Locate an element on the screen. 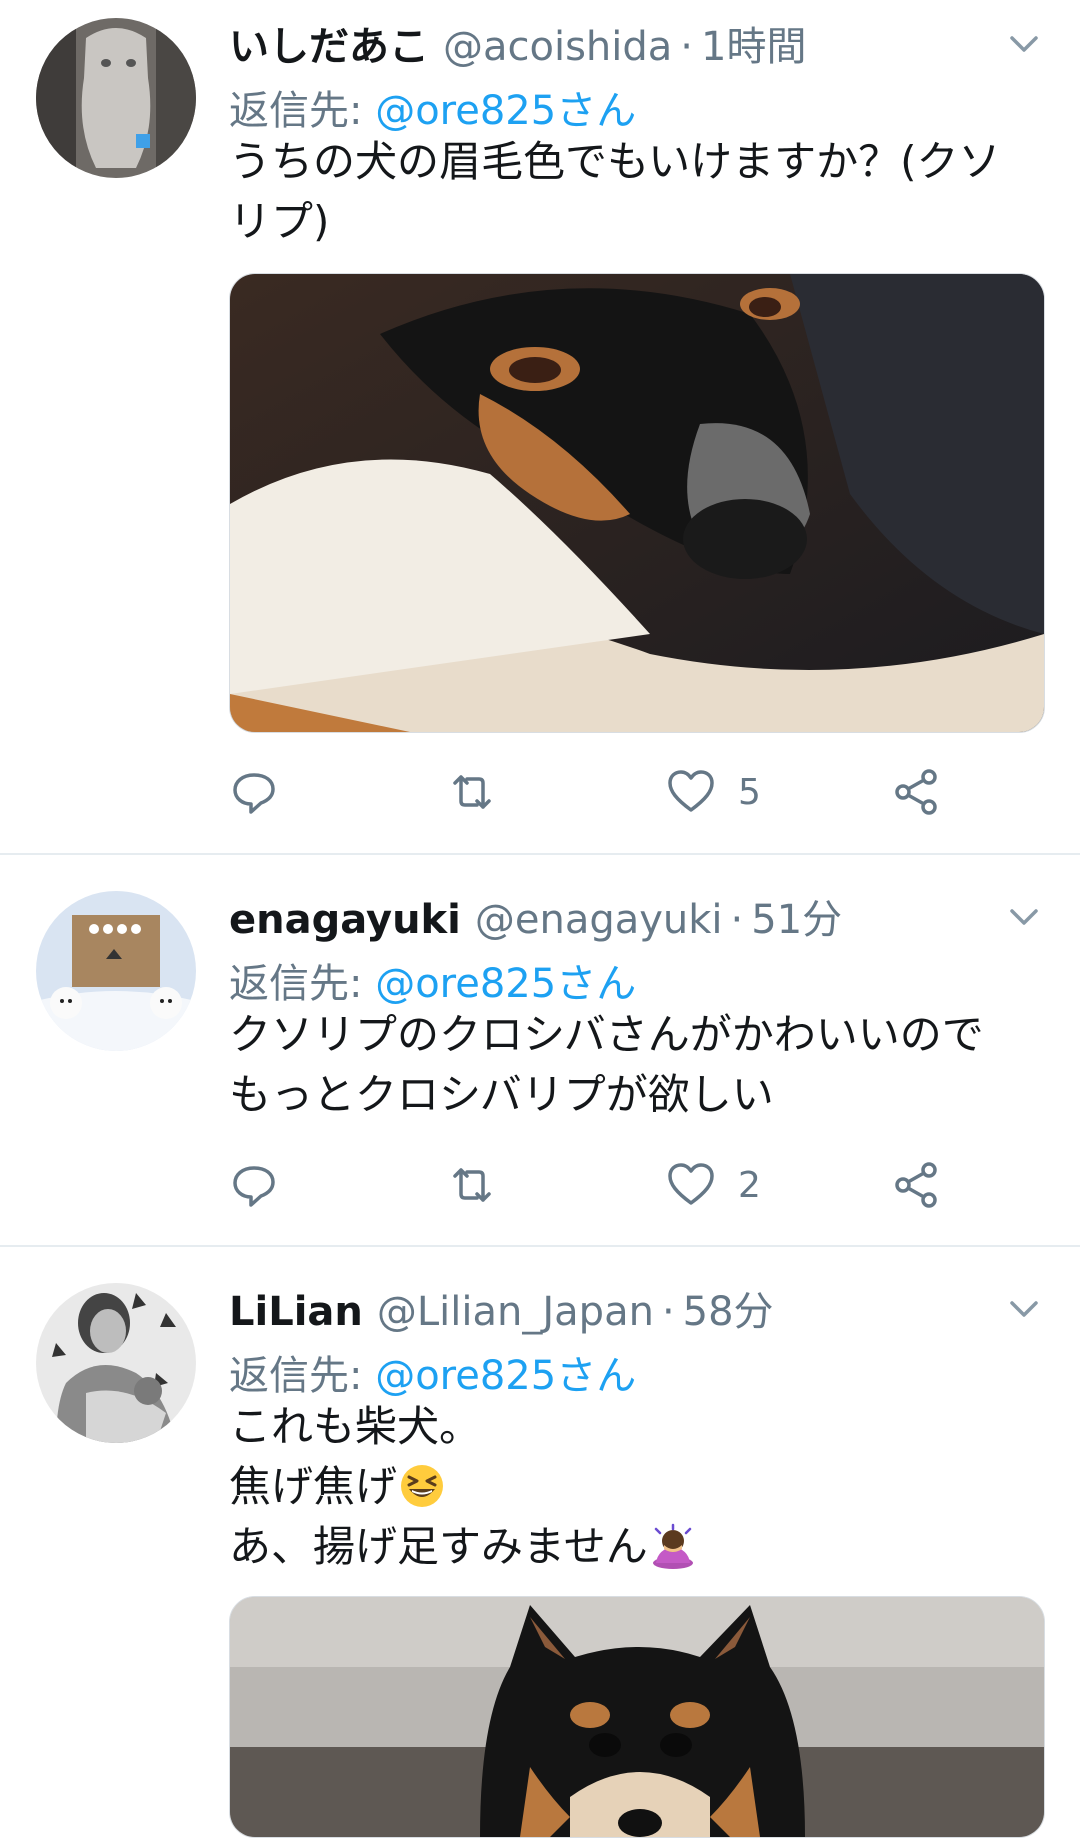 This screenshot has width=1080, height=1838. tweet-photo is located at coordinates (637, 1717).